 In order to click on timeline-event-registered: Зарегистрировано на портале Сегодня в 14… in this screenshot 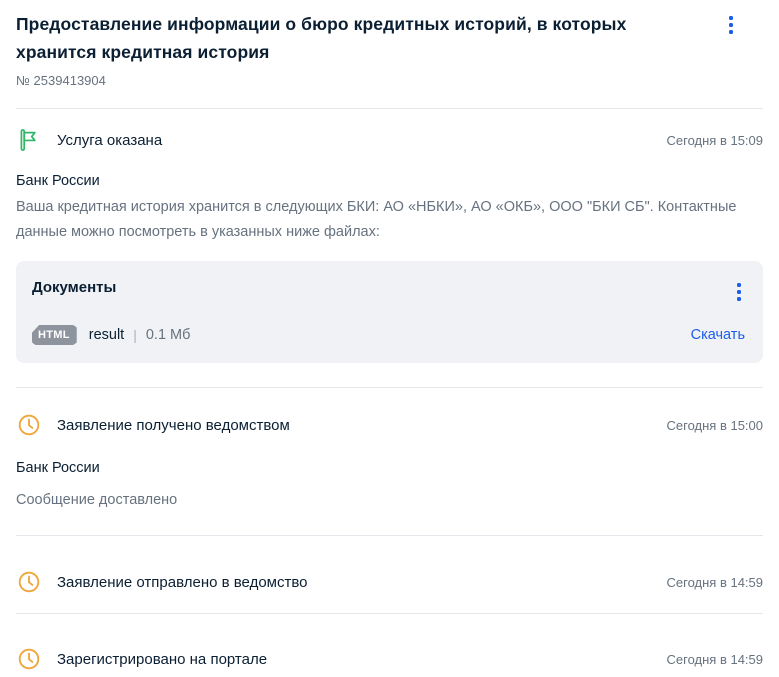, I will do `click(389, 659)`.